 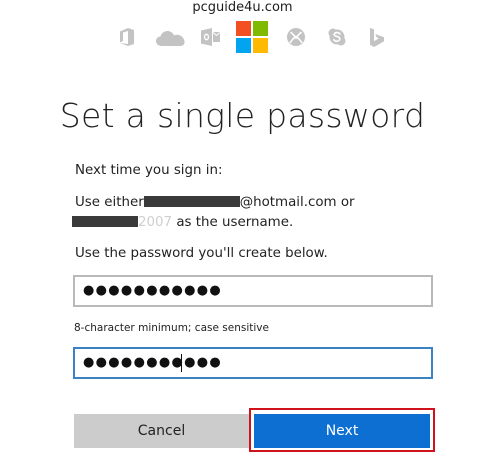 I want to click on text-caret, so click(x=181, y=363).